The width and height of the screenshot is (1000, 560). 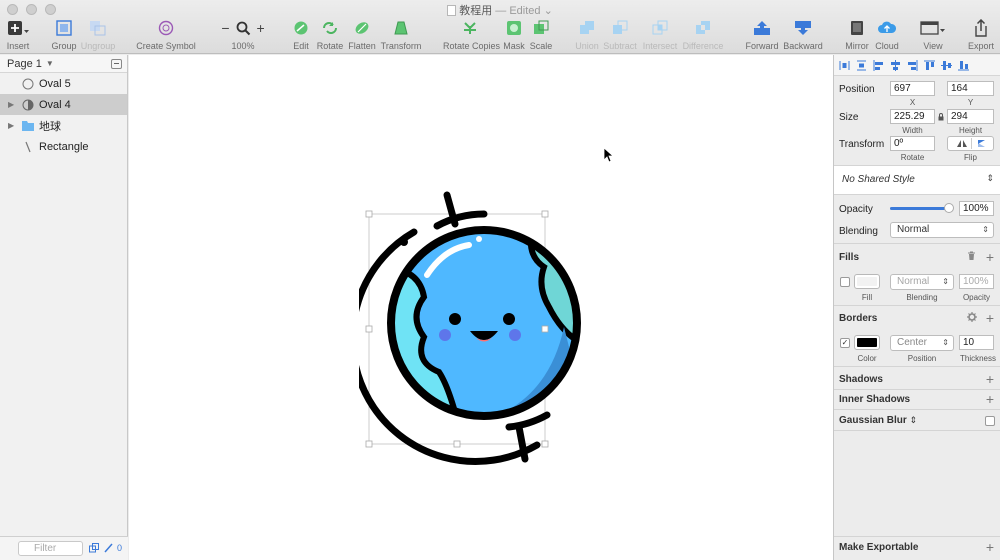 I want to click on oval-half-icon, so click(x=28, y=105).